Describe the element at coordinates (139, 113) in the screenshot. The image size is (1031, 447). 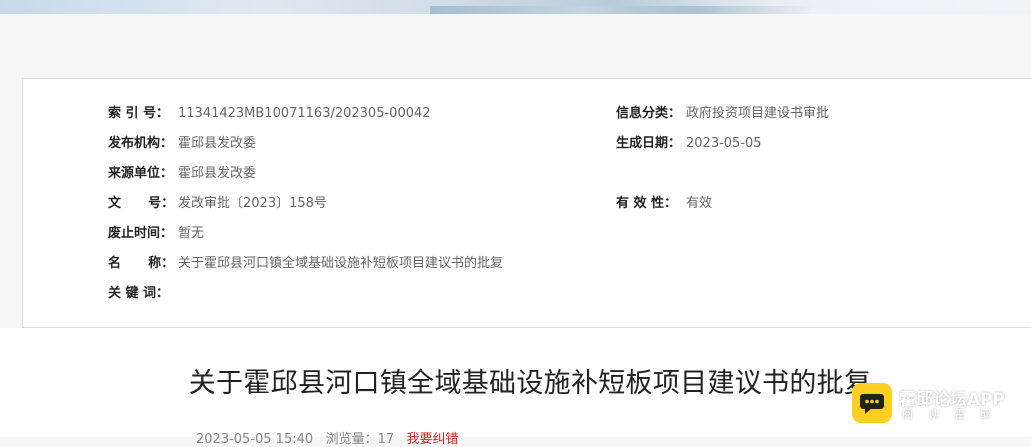
I see `index-number-label: 索 引 号：` at that location.